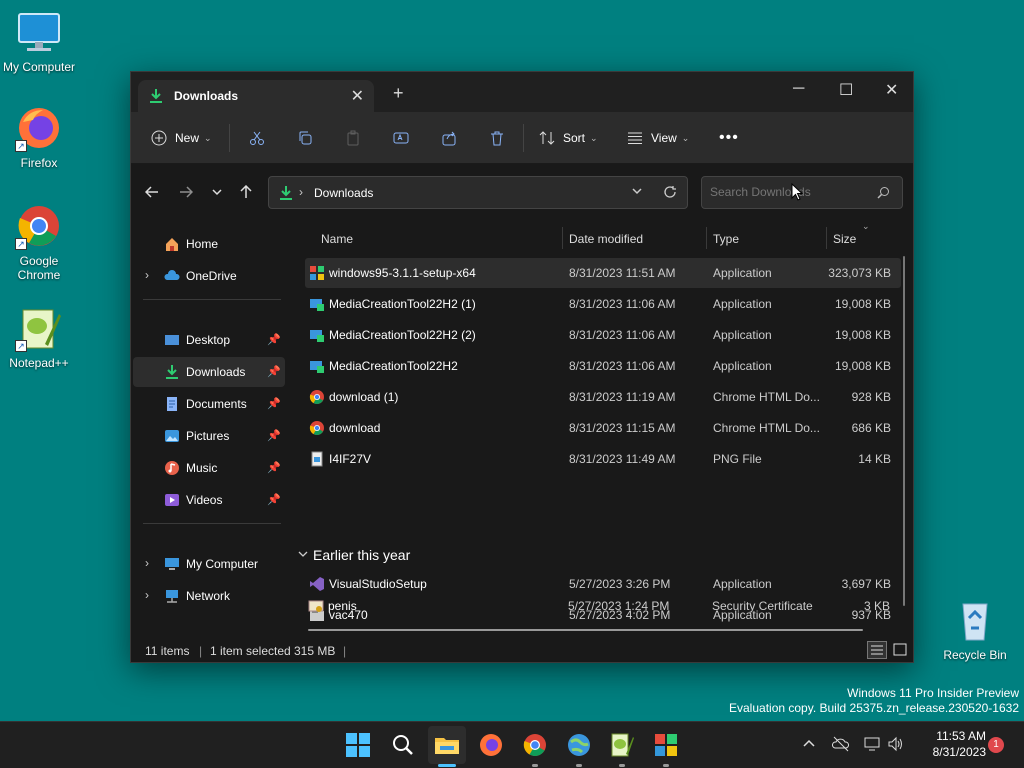 The width and height of the screenshot is (1024, 768). Describe the element at coordinates (891, 90) in the screenshot. I see `close-window-button: ✕` at that location.